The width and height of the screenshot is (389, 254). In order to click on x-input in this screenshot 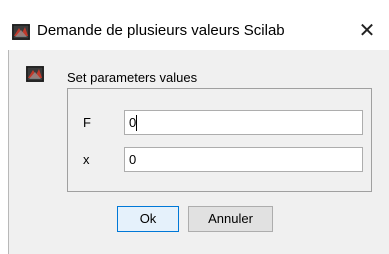, I will do `click(243, 159)`.